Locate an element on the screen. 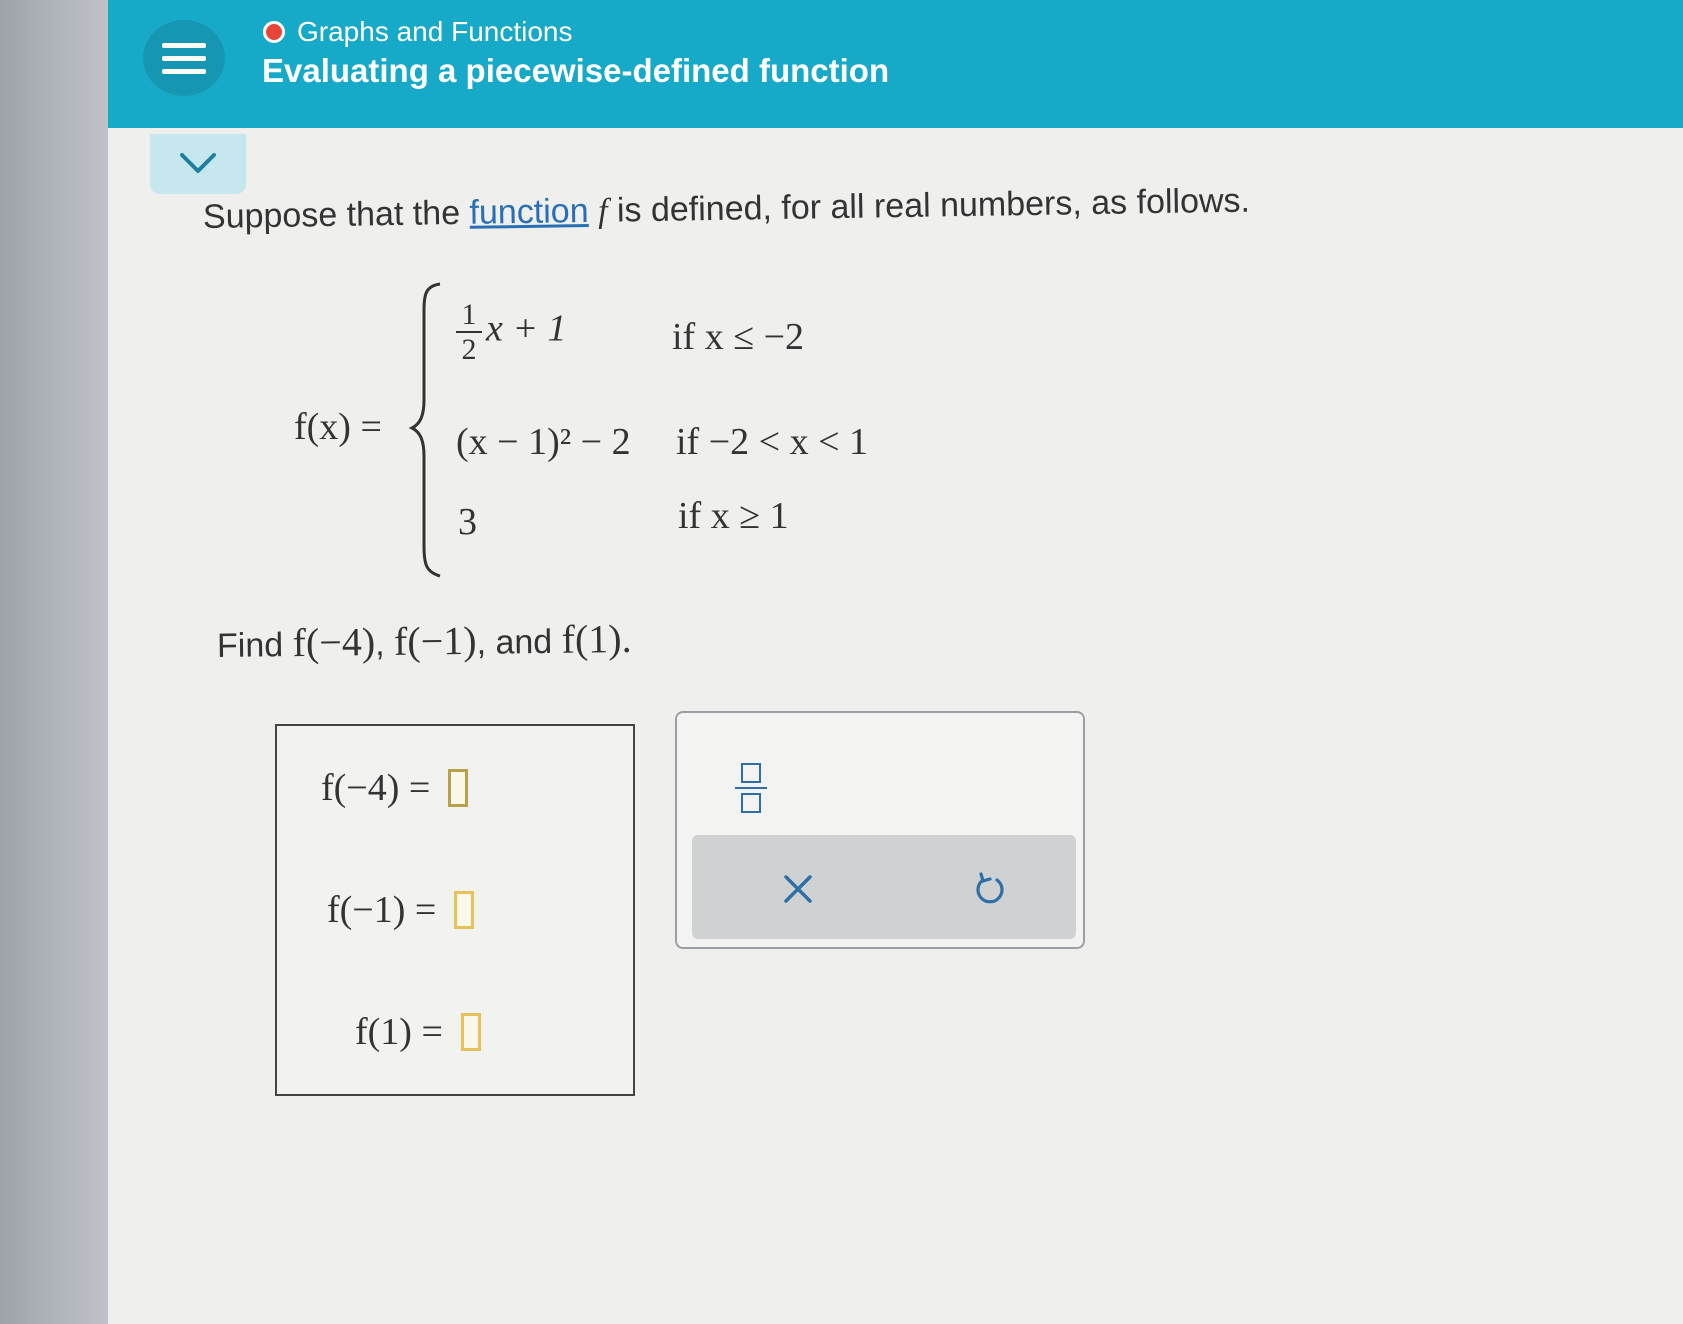 The image size is (1683, 1324). find-sep1: , is located at coordinates (384, 644).